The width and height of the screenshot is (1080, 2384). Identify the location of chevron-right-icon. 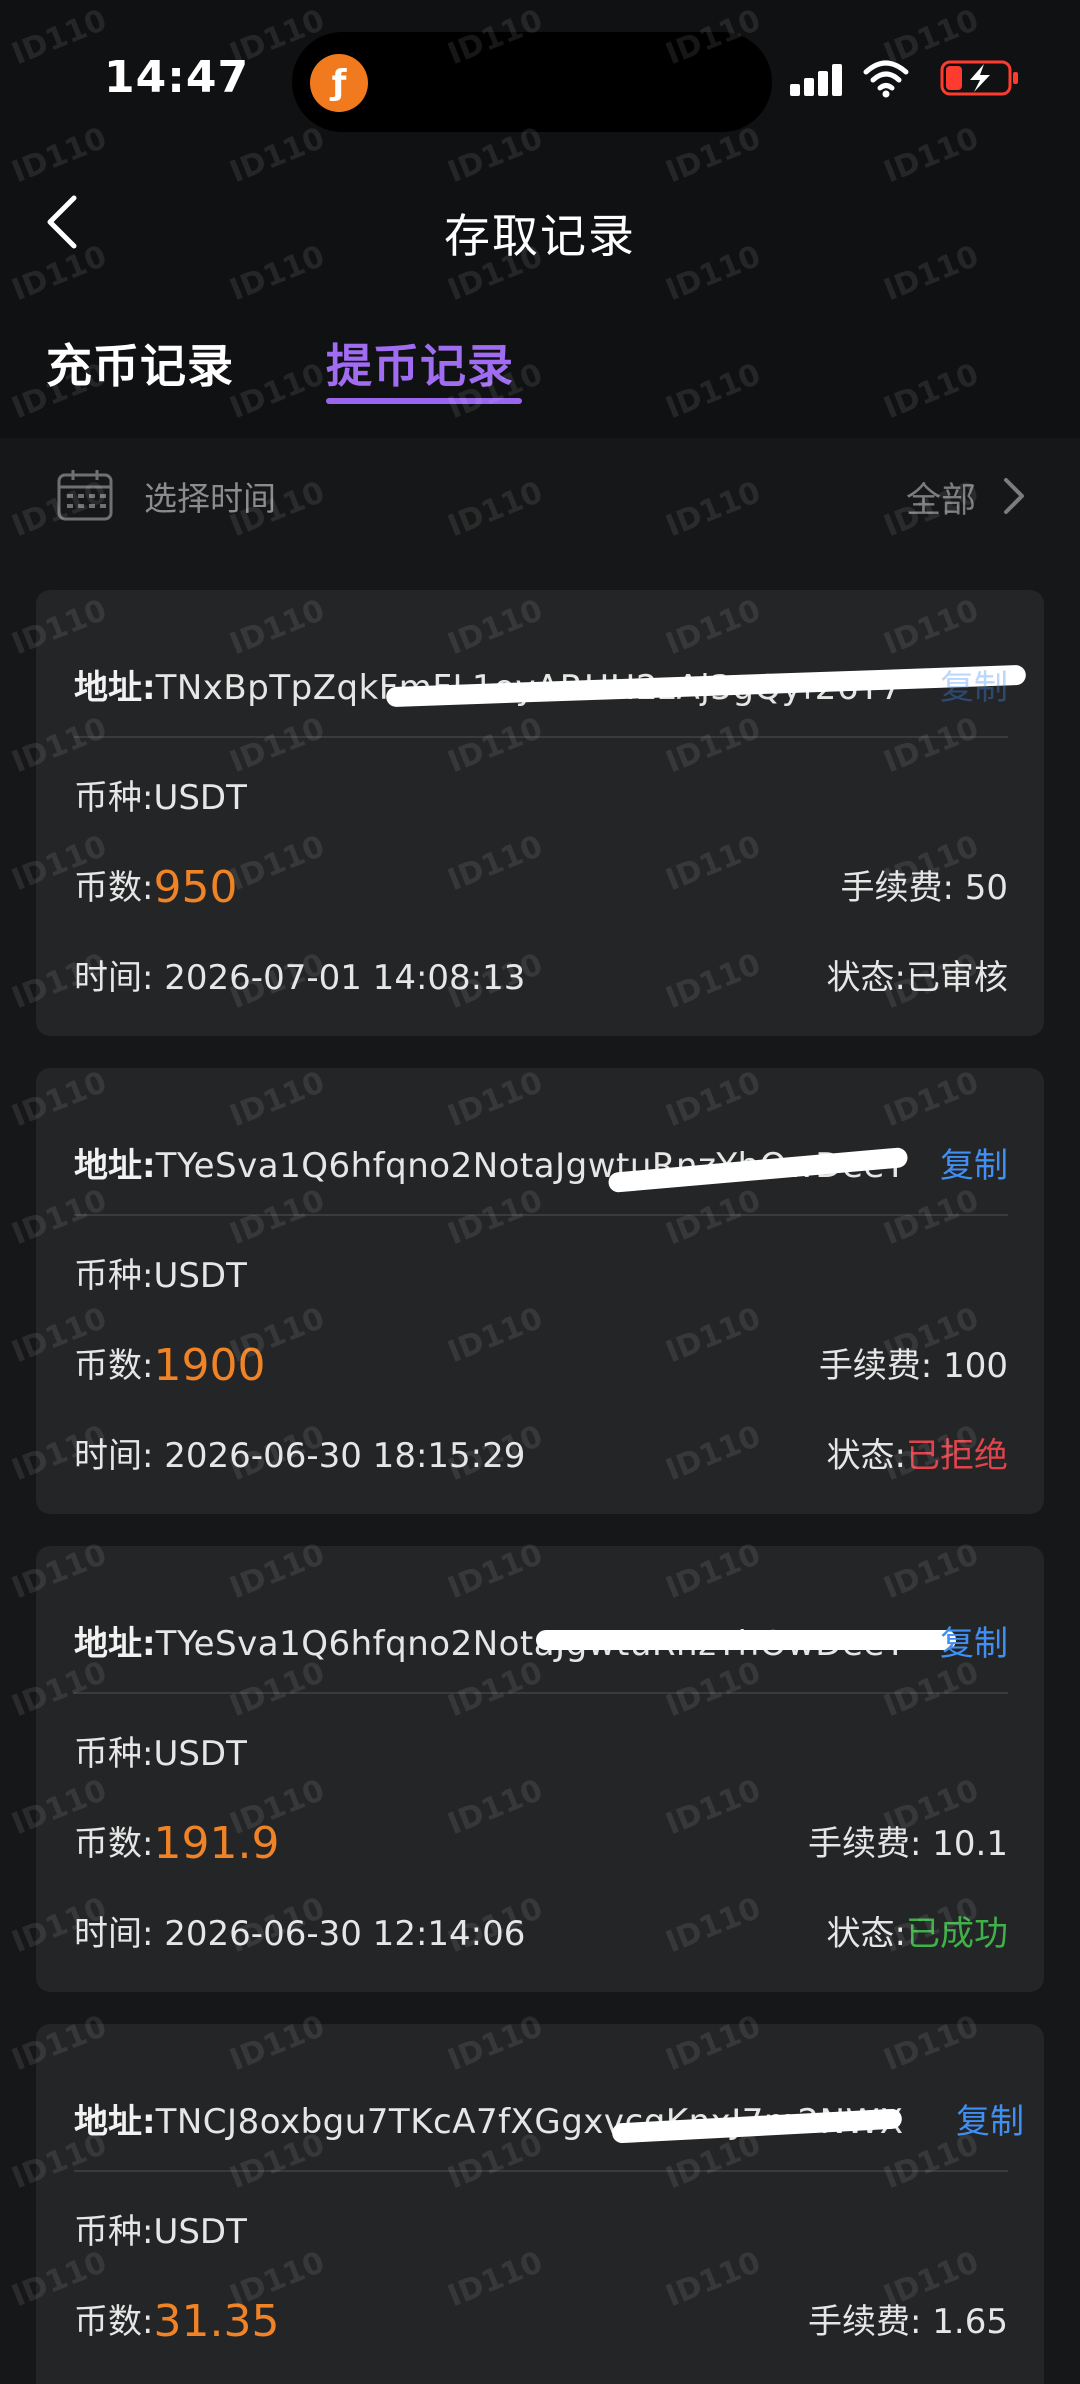
(1014, 496).